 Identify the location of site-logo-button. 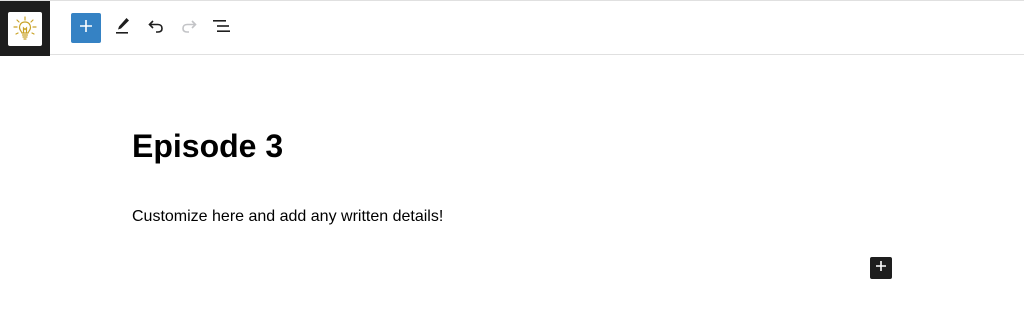
(25, 28).